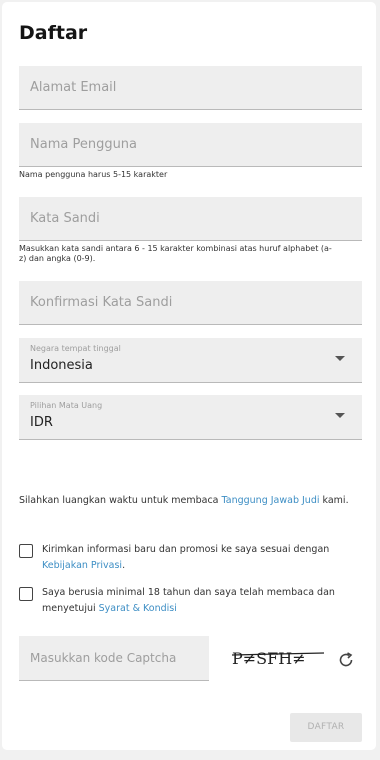 This screenshot has height=760, width=380. Describe the element at coordinates (326, 727) in the screenshot. I see `register-button: DAFTAR` at that location.